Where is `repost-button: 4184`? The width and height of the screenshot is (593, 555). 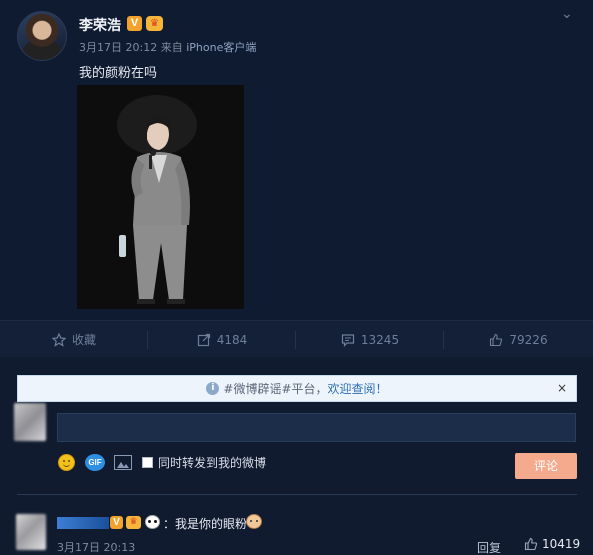 repost-button: 4184 is located at coordinates (222, 339).